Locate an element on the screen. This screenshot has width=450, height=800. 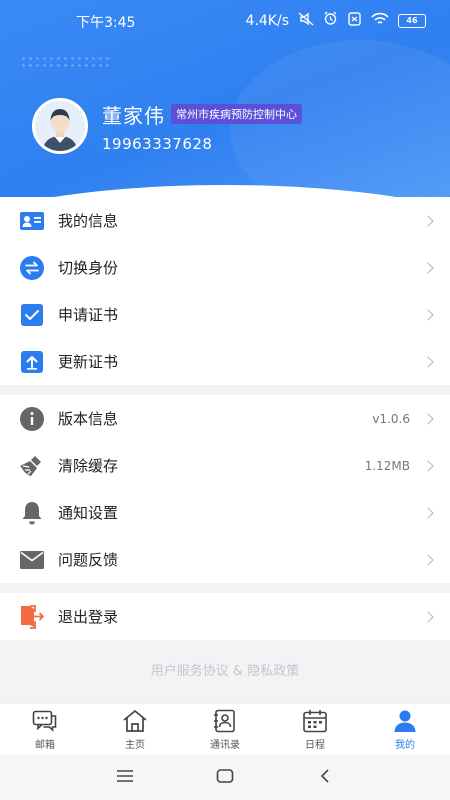
id-card-icon is located at coordinates (32, 221).